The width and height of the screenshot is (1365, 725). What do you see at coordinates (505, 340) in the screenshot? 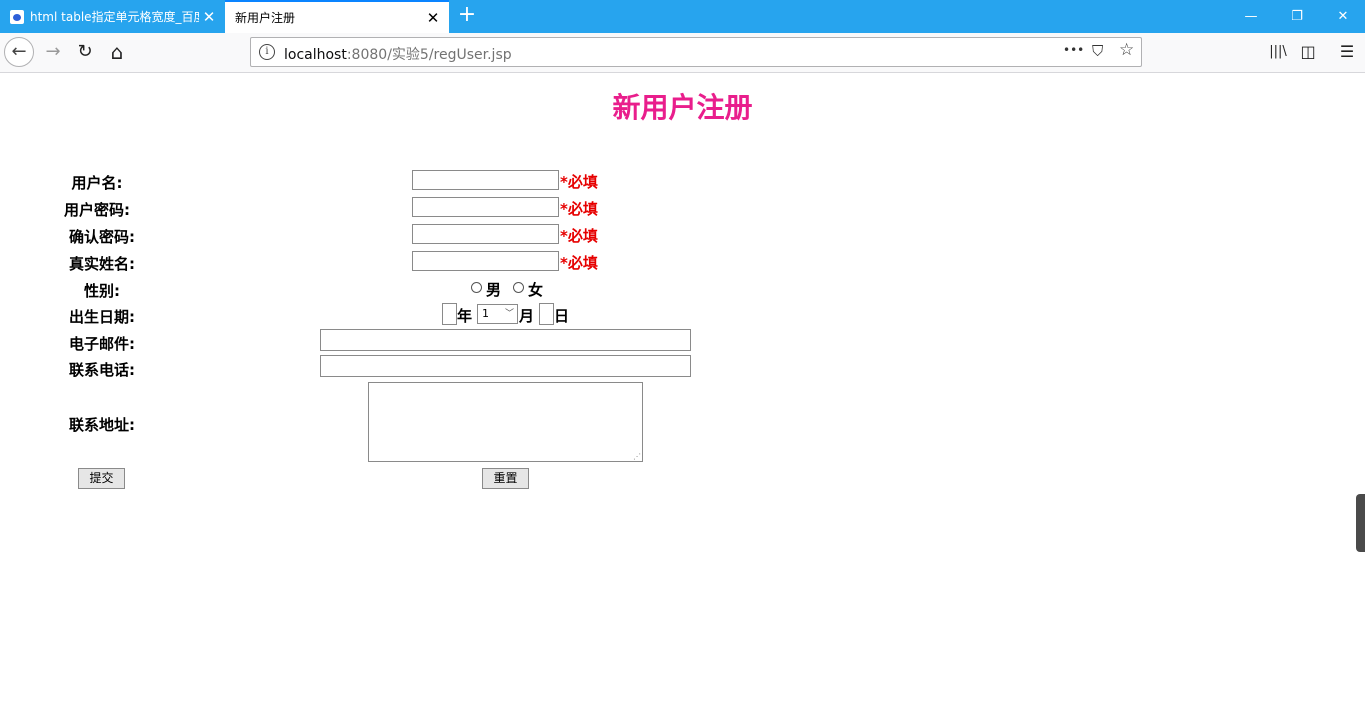
I see `email-input` at bounding box center [505, 340].